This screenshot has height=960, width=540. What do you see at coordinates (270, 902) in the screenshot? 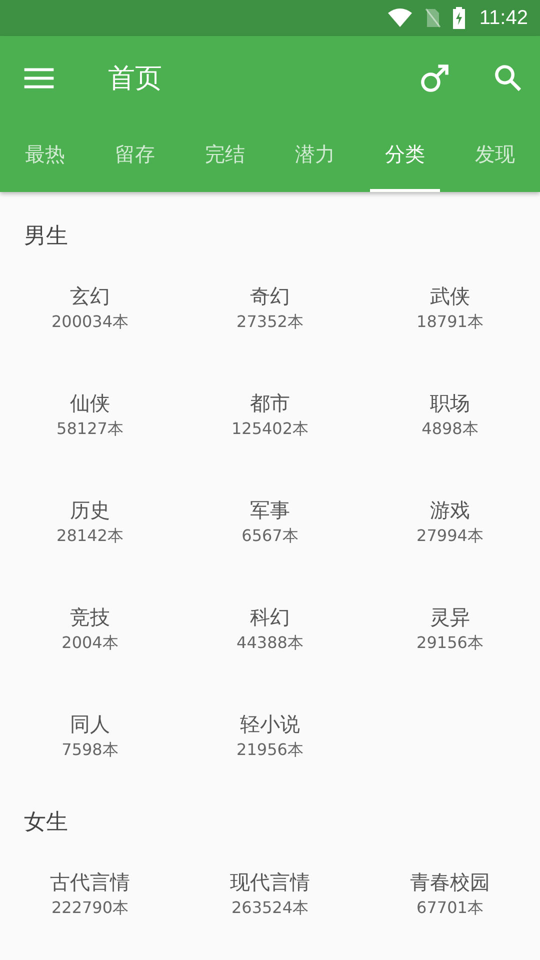
I see `category-item: 现代言情 263524本` at bounding box center [270, 902].